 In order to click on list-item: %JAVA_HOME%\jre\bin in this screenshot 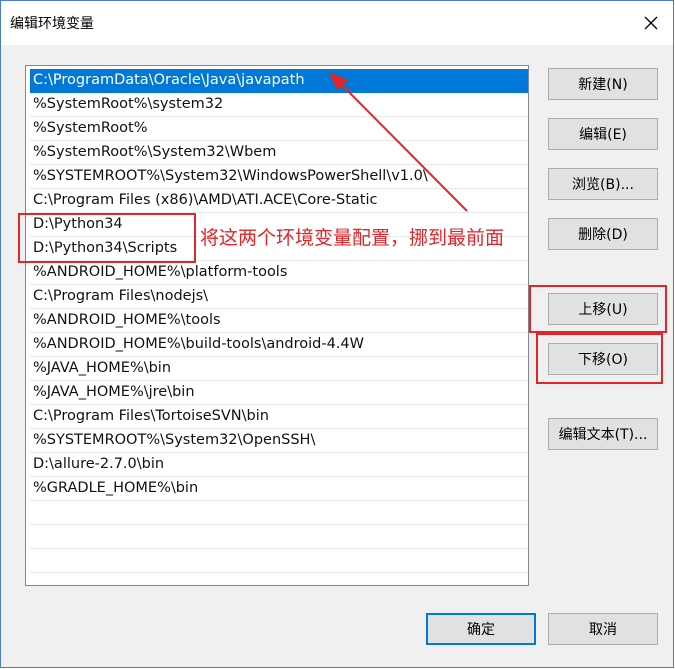, I will do `click(279, 393)`.